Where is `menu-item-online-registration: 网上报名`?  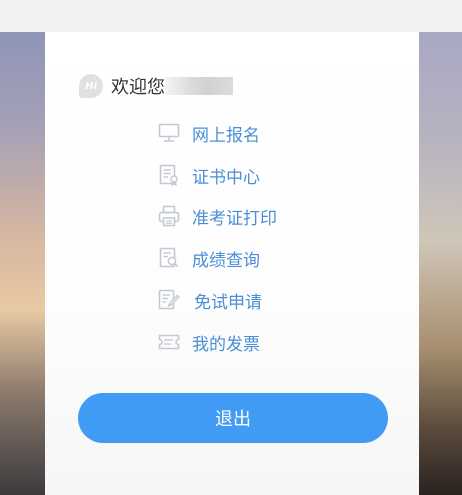
menu-item-online-registration: 网上报名 is located at coordinates (209, 133).